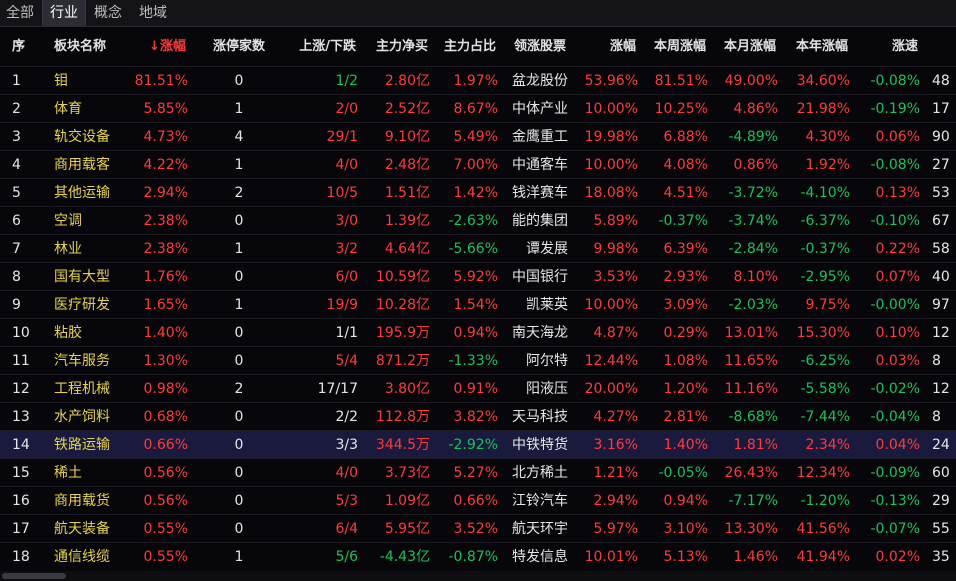 This screenshot has width=956, height=581. I want to click on cell-name: 稀土, so click(86, 473).